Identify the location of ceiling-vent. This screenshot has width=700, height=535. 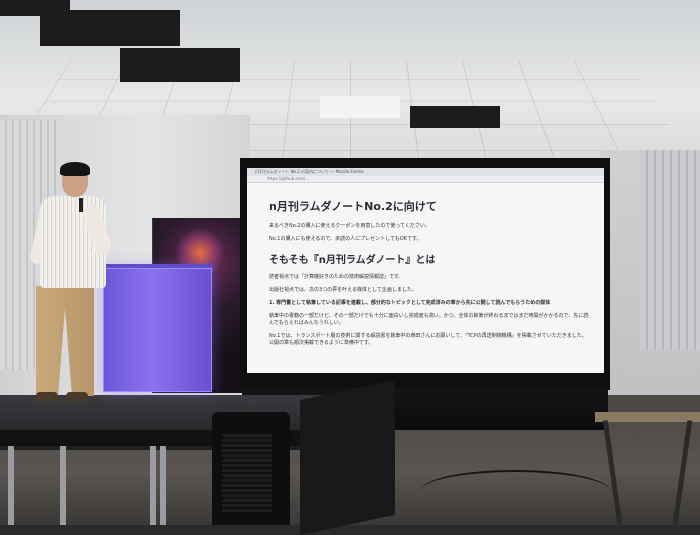
(455, 117).